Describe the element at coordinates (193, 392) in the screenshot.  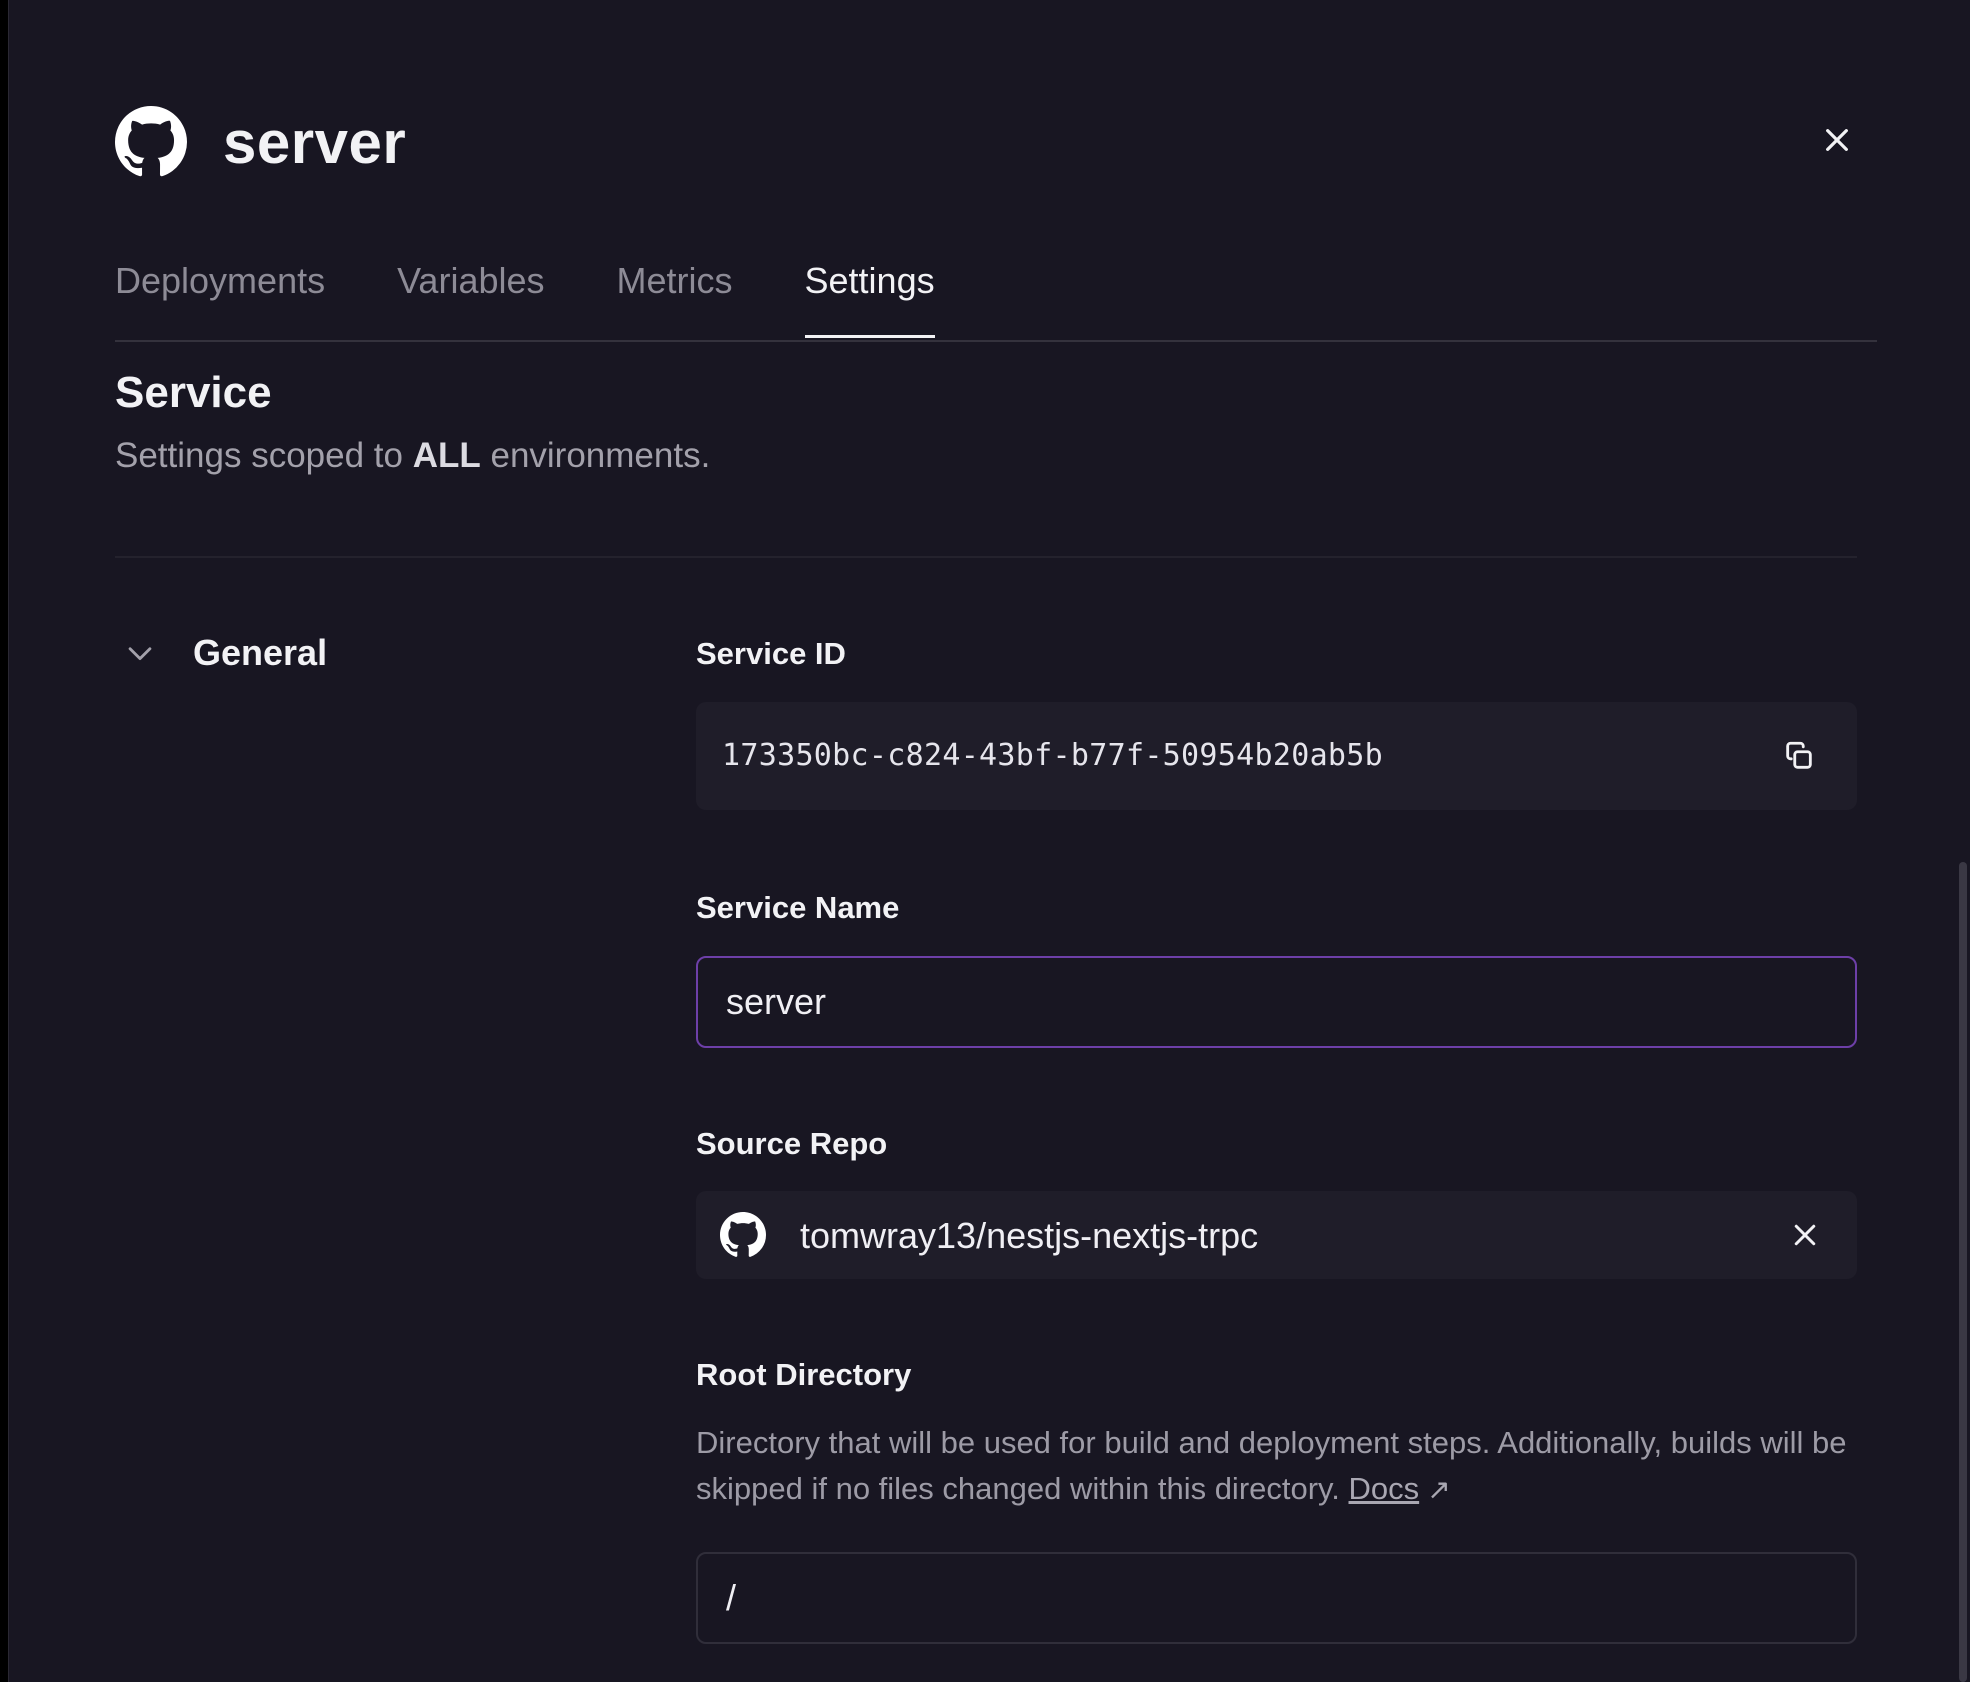
I see `section-title: Service` at that location.